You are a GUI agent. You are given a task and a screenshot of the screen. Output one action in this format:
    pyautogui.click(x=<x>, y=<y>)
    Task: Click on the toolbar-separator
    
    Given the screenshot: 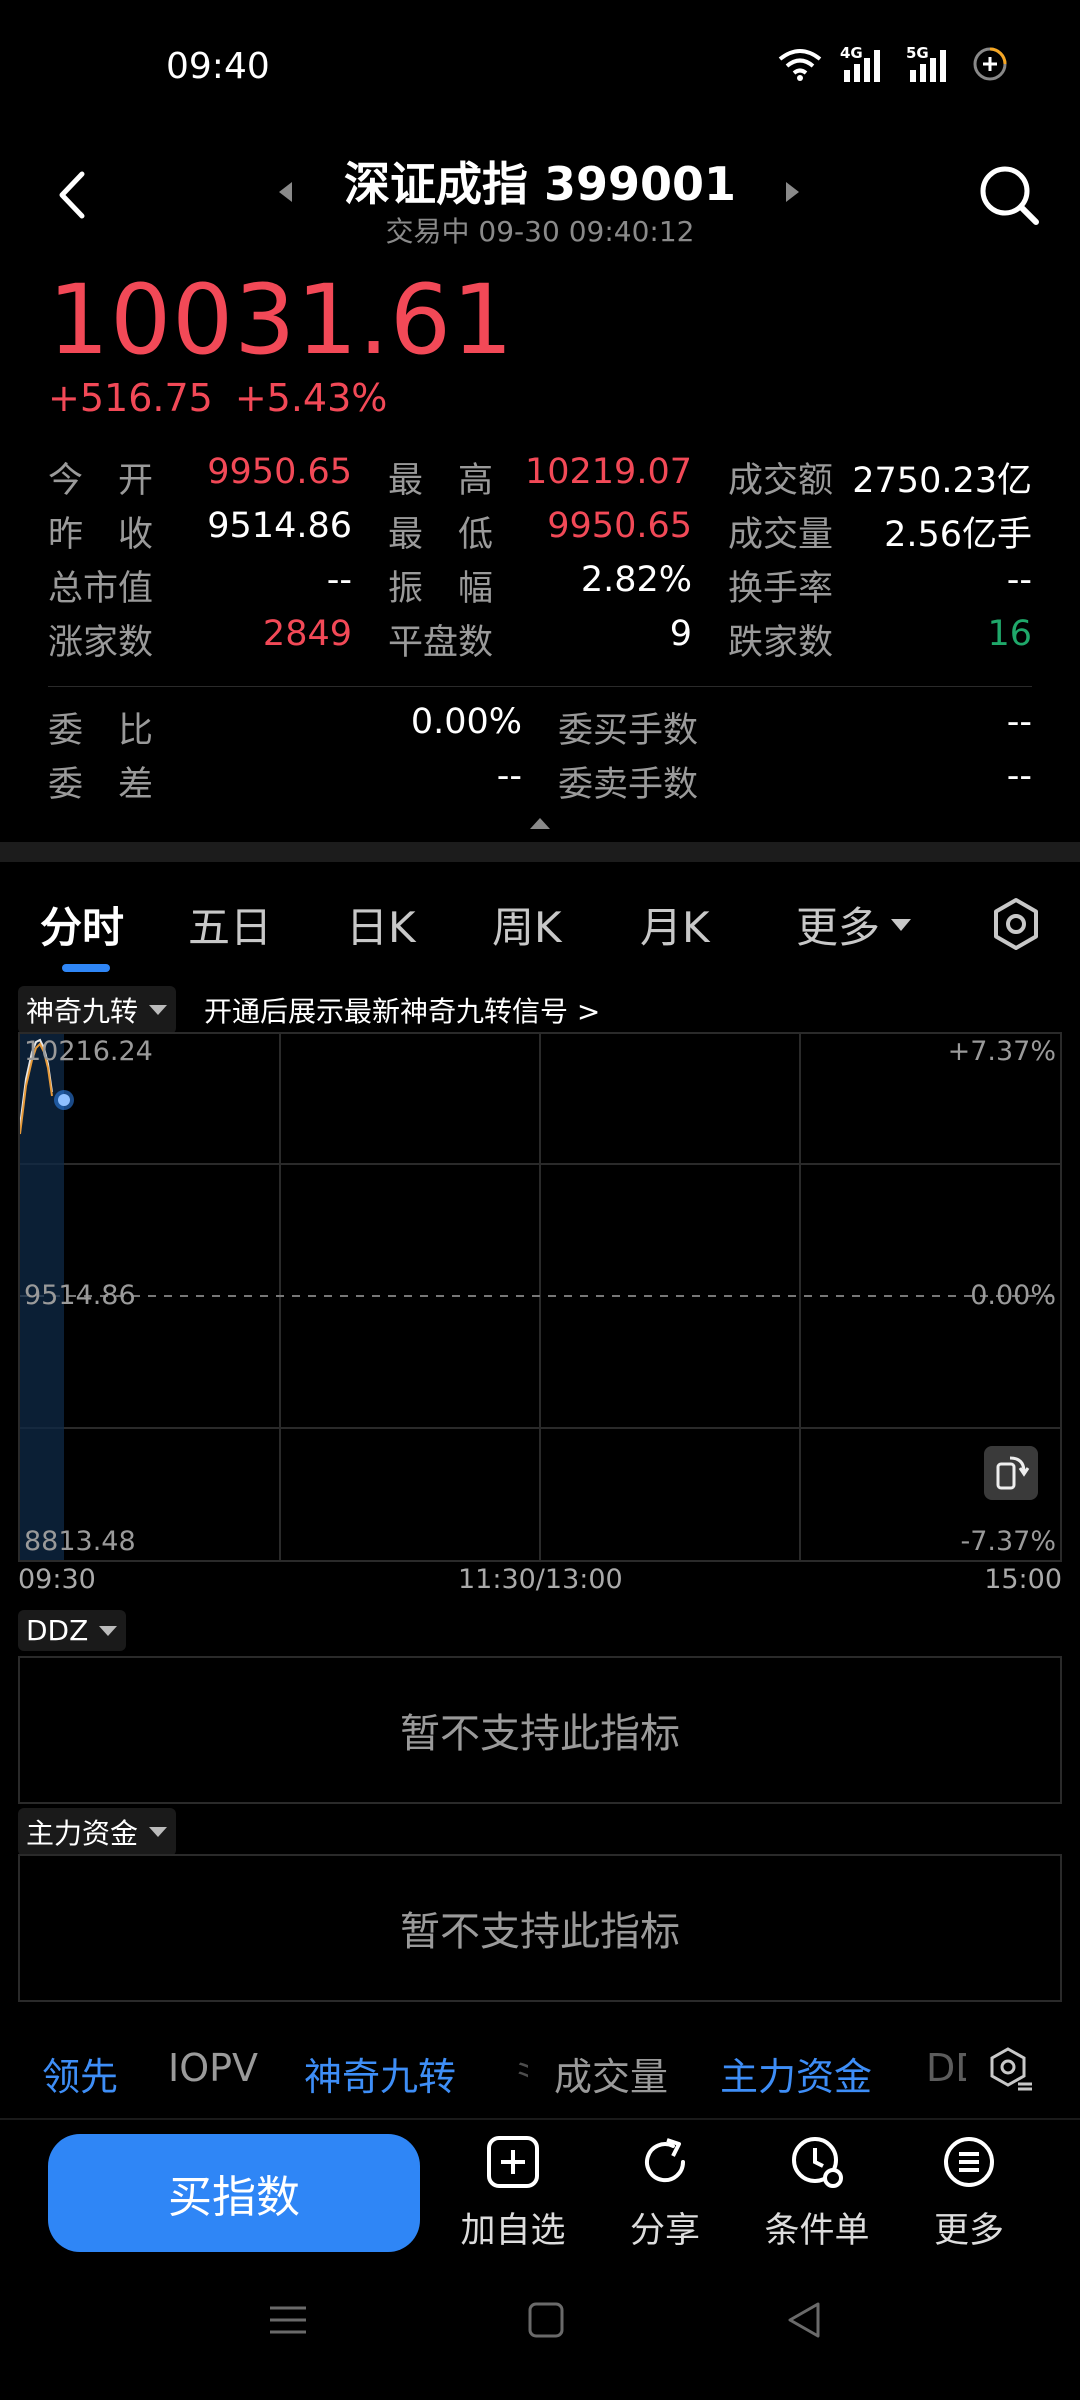 What is the action you would take?
    pyautogui.click(x=540, y=2119)
    